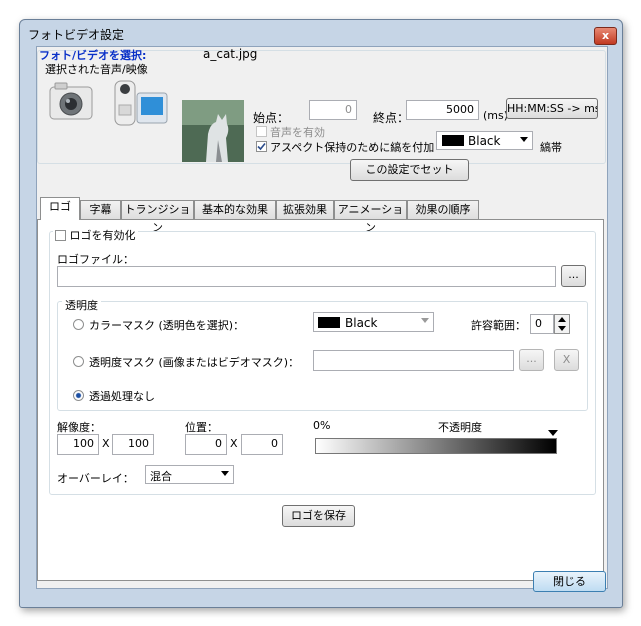 Image resolution: width=641 pixels, height=626 pixels. Describe the element at coordinates (102, 235) in the screenshot. I see `logo-enable-label: ロゴを有効化` at that location.